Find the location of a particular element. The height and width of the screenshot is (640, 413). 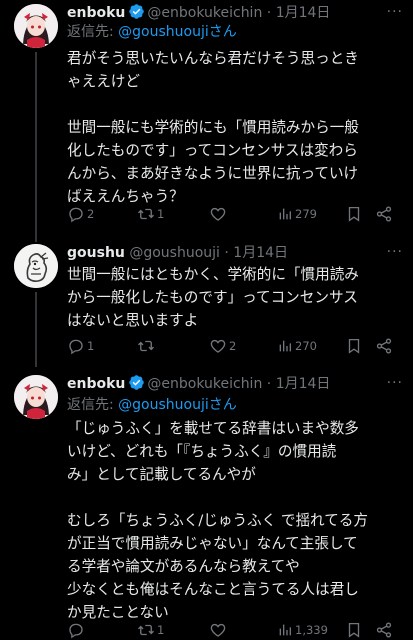

text-line: 化したものです」ってコンセンサスは変わら is located at coordinates (212, 150).